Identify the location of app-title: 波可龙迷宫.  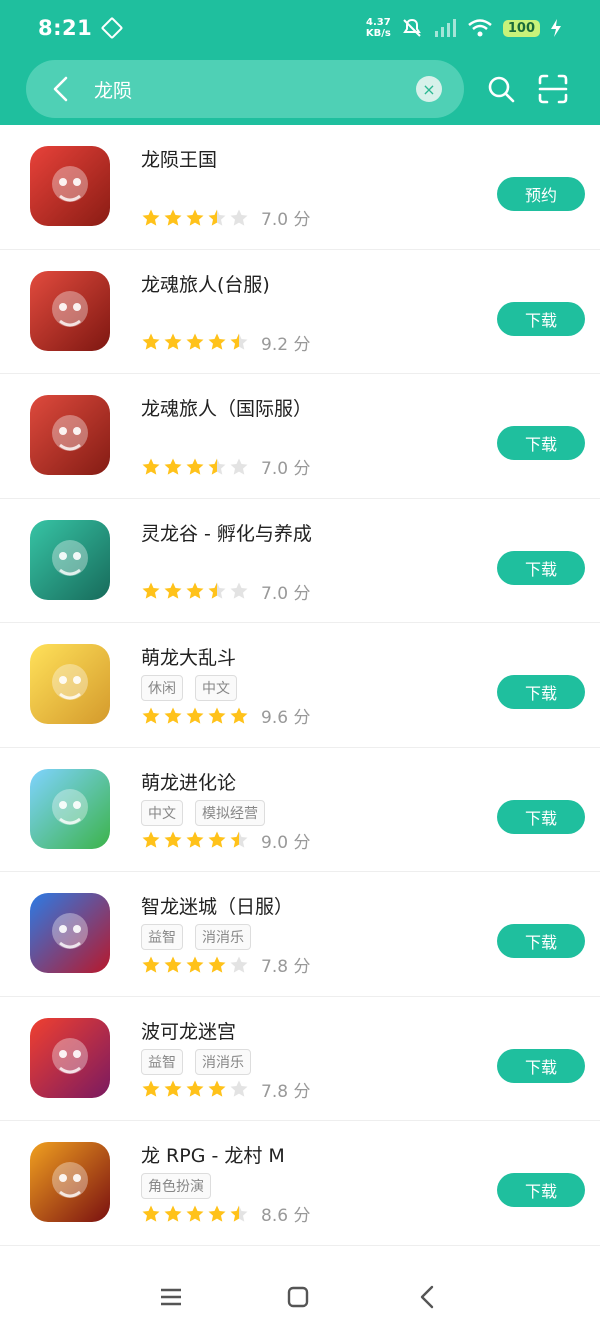
(188, 1030).